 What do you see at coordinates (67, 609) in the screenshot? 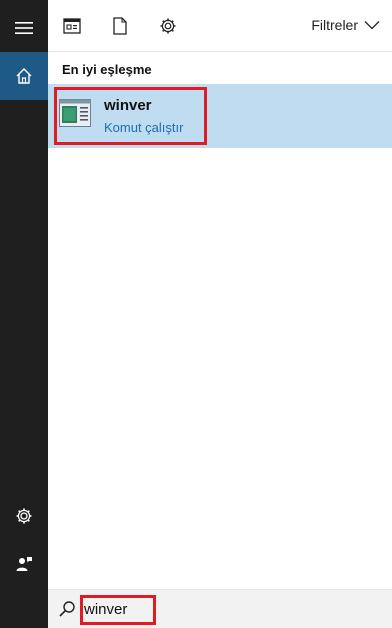
I see `search-icon` at bounding box center [67, 609].